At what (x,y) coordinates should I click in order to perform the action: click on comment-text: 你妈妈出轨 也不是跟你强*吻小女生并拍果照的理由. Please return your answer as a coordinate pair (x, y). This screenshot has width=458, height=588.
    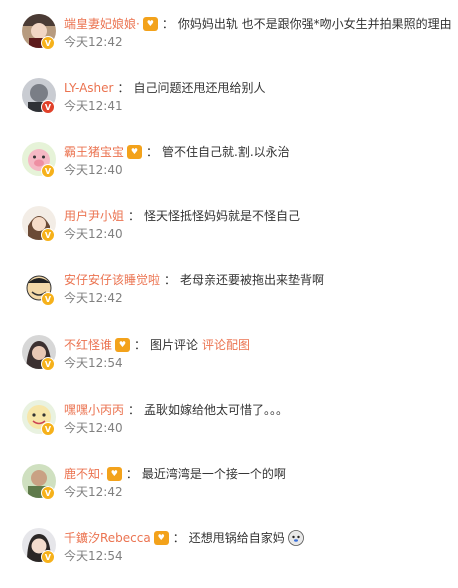
    Looking at the image, I should click on (314, 24).